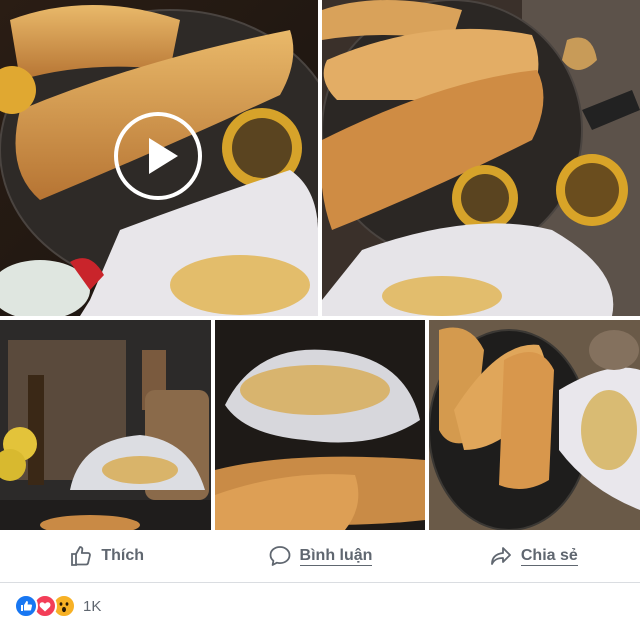 The width and height of the screenshot is (640, 631). I want to click on share-arrow-icon, so click(501, 556).